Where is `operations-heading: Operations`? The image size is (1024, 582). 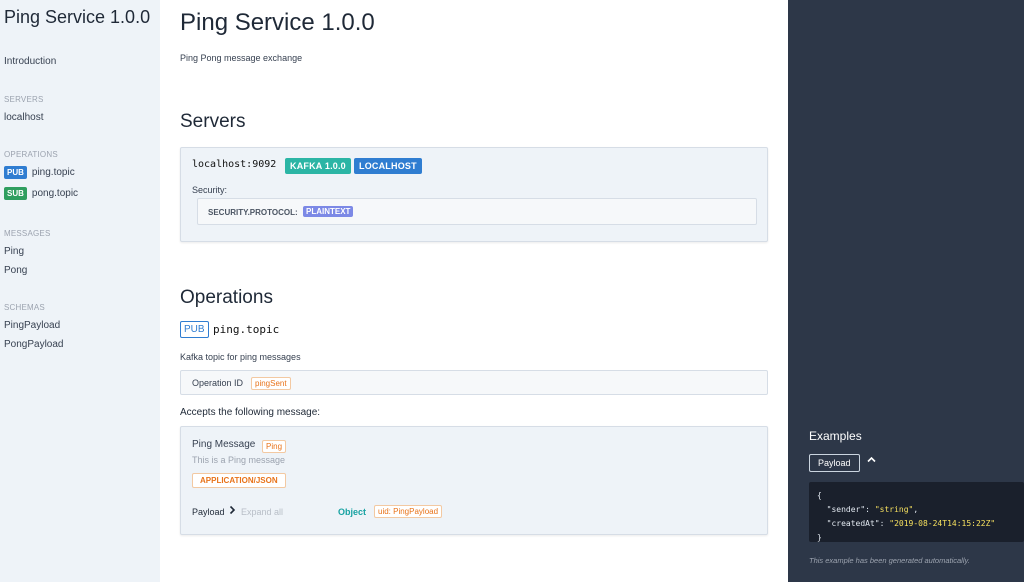
operations-heading: Operations is located at coordinates (226, 297).